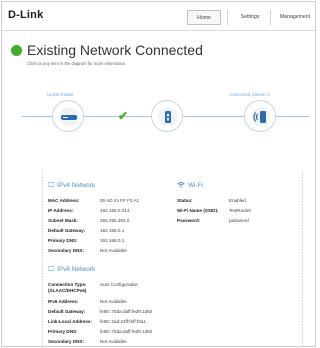  I want to click on ipv4-section-title: 🖵 IPv4 Network, so click(71, 186).